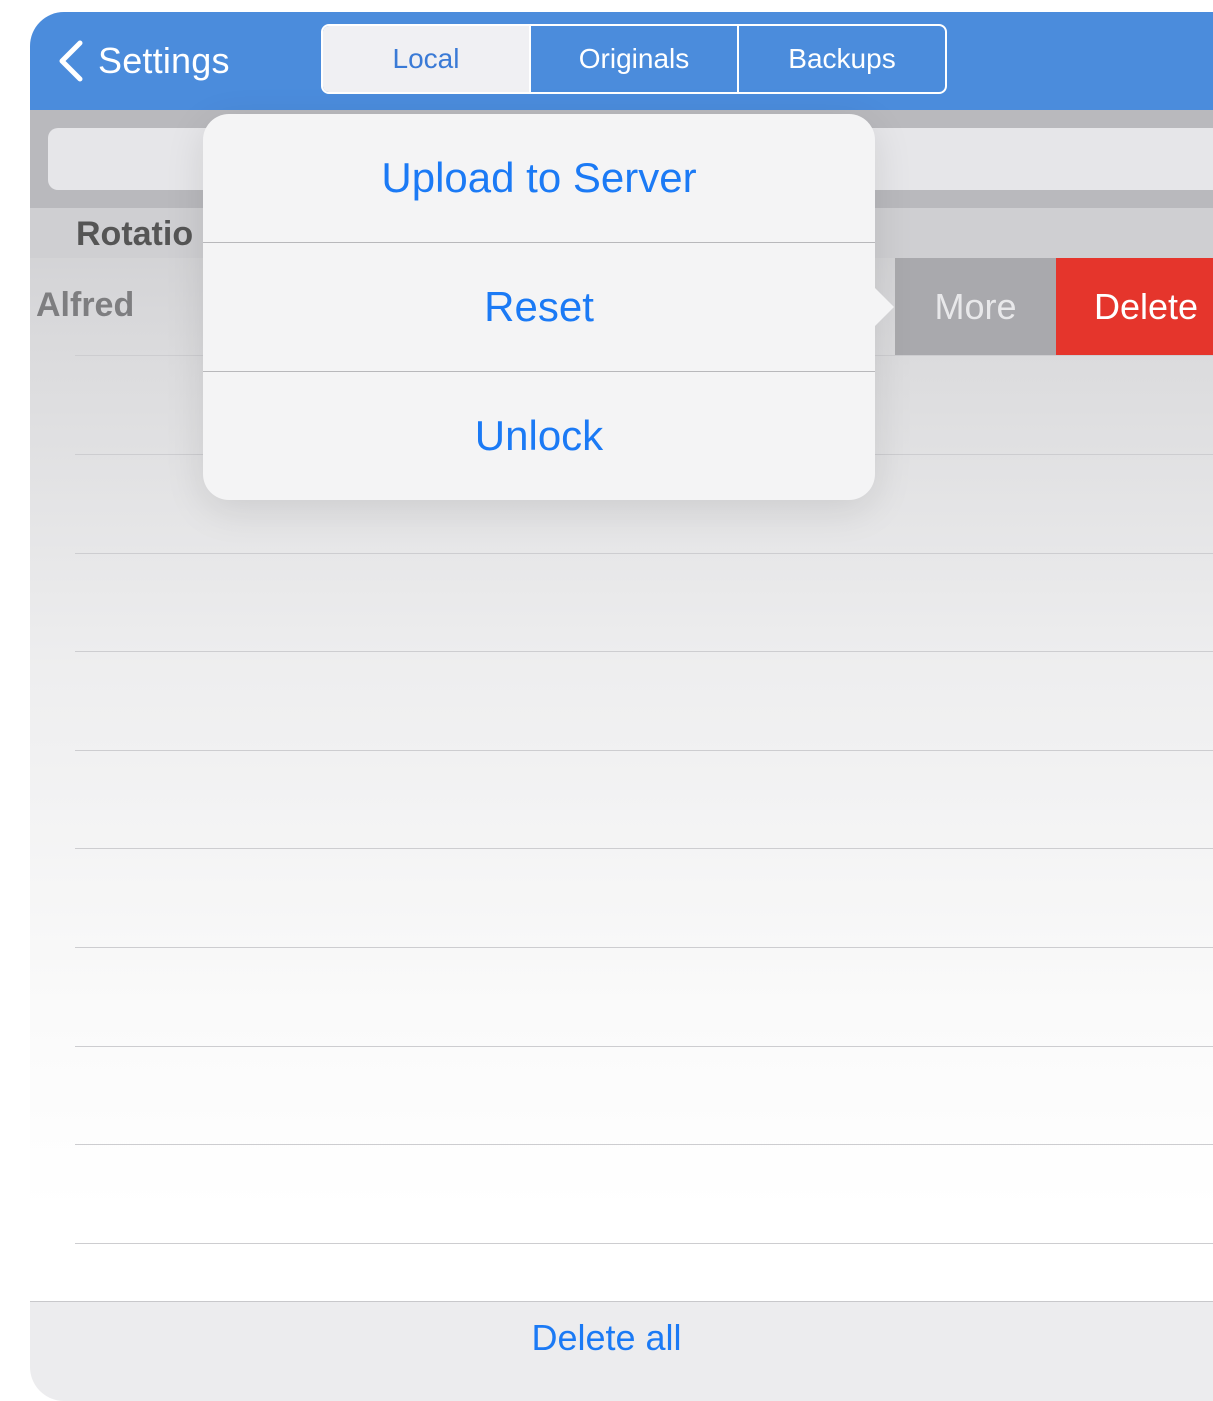 This screenshot has height=1401, width=1213. Describe the element at coordinates (841, 59) in the screenshot. I see `tab-backups: Backups` at that location.